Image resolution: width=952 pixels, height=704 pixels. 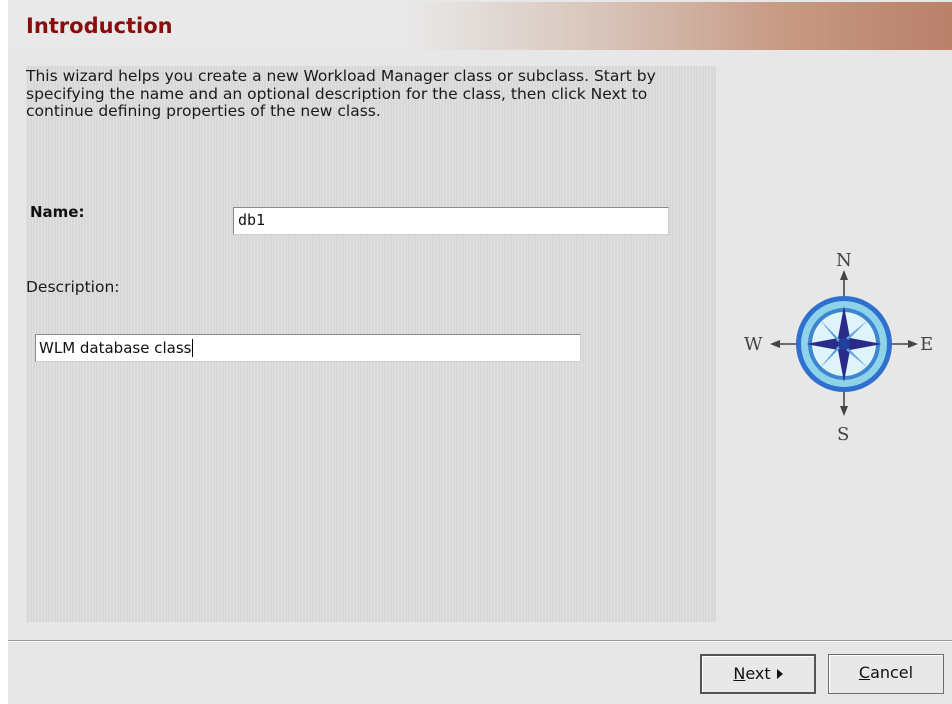 What do you see at coordinates (4, 352) in the screenshot?
I see `window-left-edge` at bounding box center [4, 352].